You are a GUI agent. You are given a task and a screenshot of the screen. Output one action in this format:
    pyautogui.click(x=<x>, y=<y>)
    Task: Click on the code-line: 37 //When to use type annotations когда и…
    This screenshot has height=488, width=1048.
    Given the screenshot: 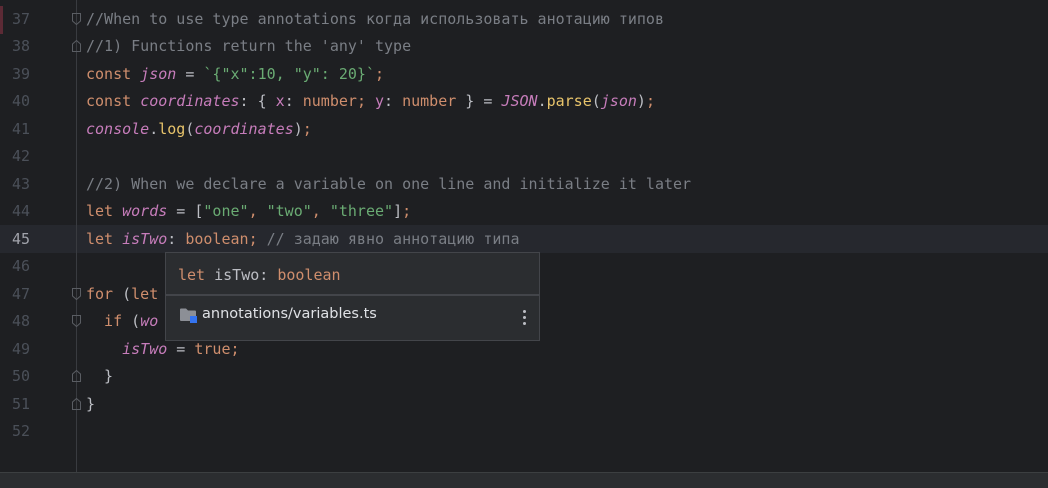 What is the action you would take?
    pyautogui.click(x=524, y=20)
    